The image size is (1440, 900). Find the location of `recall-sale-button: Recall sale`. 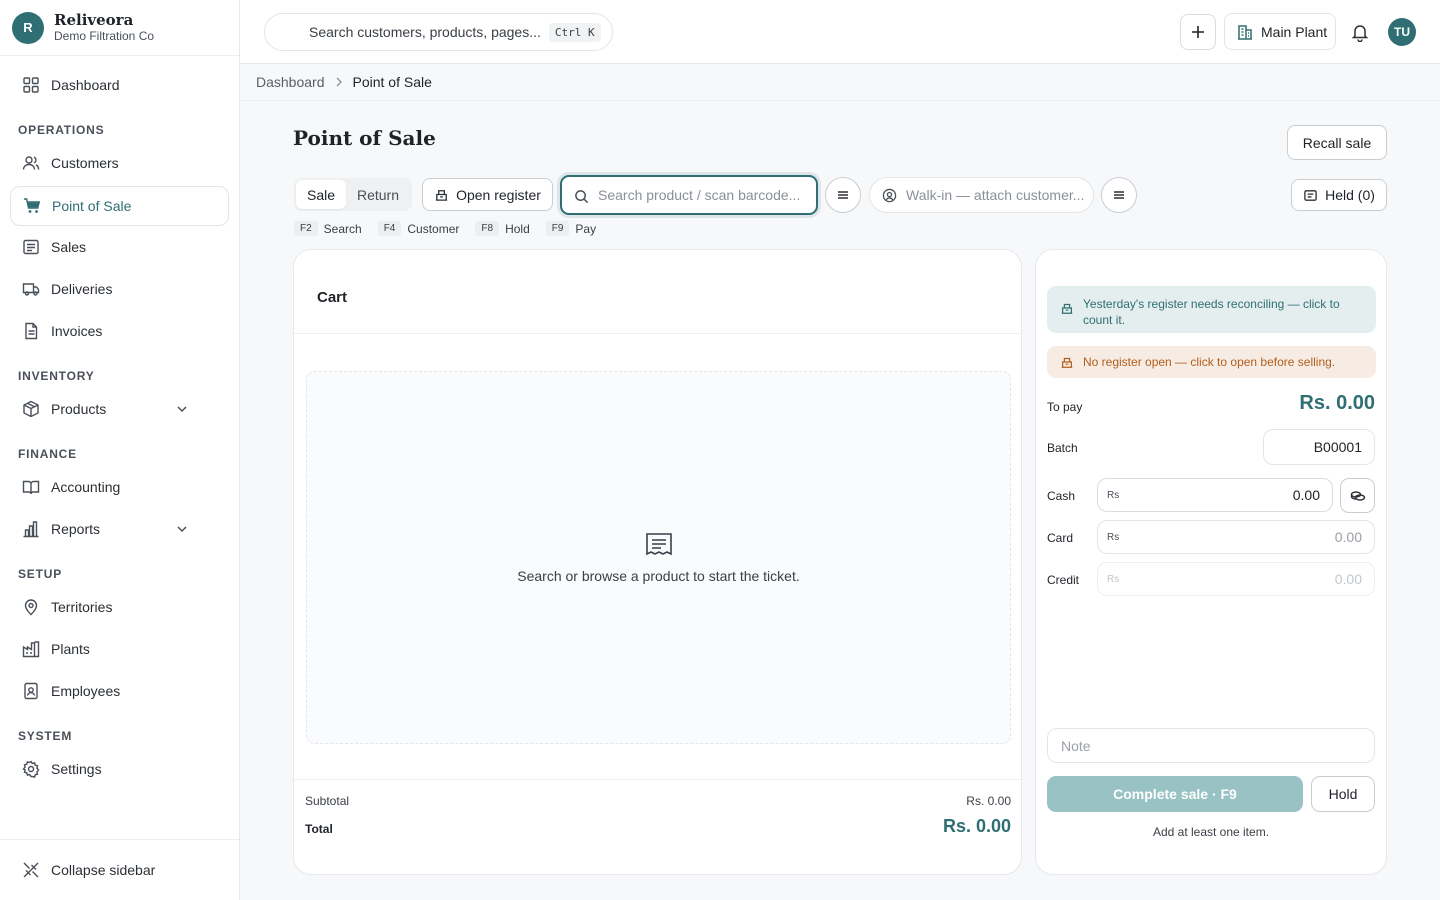

recall-sale-button: Recall sale is located at coordinates (1337, 142).